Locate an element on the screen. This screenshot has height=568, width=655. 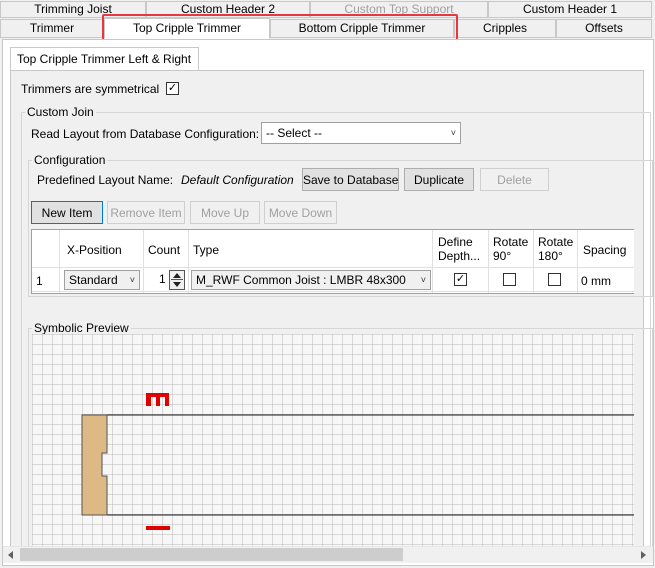
xposition-select: Standard ˅ is located at coordinates (102, 280).